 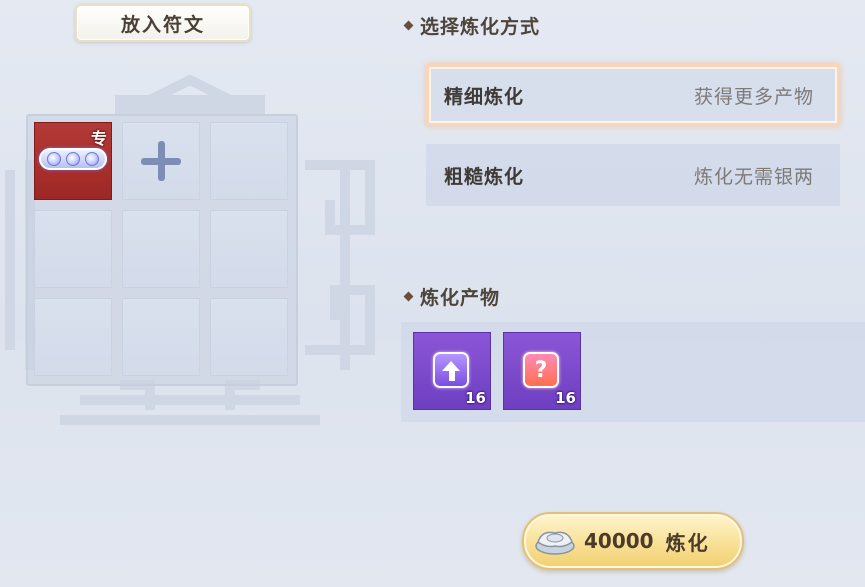 What do you see at coordinates (484, 96) in the screenshot?
I see `option-name: 精细炼化` at bounding box center [484, 96].